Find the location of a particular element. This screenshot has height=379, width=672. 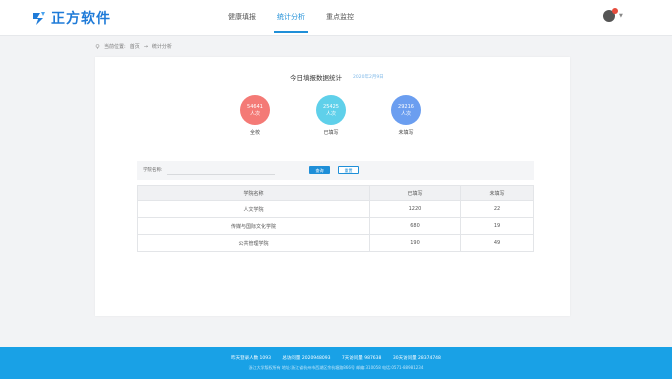

unfilled-count-cell: 22 is located at coordinates (497, 209).